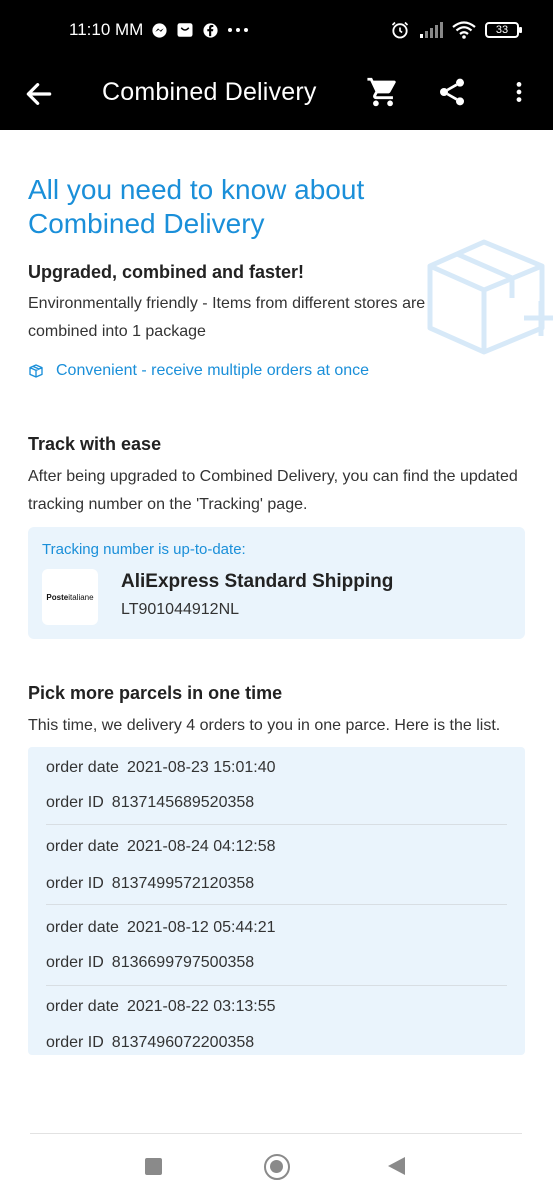 This screenshot has width=553, height=1200. Describe the element at coordinates (431, 30) in the screenshot. I see `signal-icon` at that location.